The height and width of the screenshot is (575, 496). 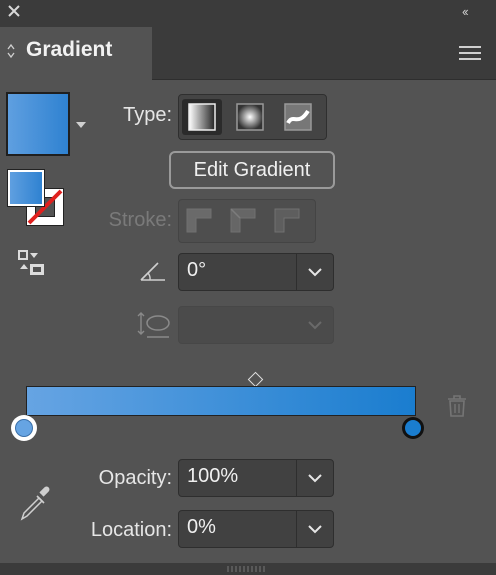 What do you see at coordinates (11, 51) in the screenshot?
I see `expand-options-icon` at bounding box center [11, 51].